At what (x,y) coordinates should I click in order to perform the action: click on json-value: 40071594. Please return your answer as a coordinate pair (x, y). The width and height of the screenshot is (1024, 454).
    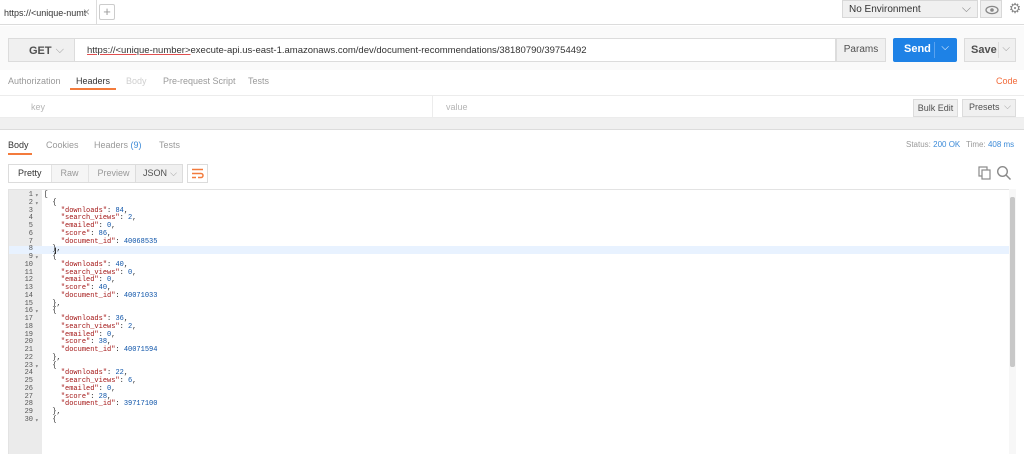
    Looking at the image, I should click on (140, 350).